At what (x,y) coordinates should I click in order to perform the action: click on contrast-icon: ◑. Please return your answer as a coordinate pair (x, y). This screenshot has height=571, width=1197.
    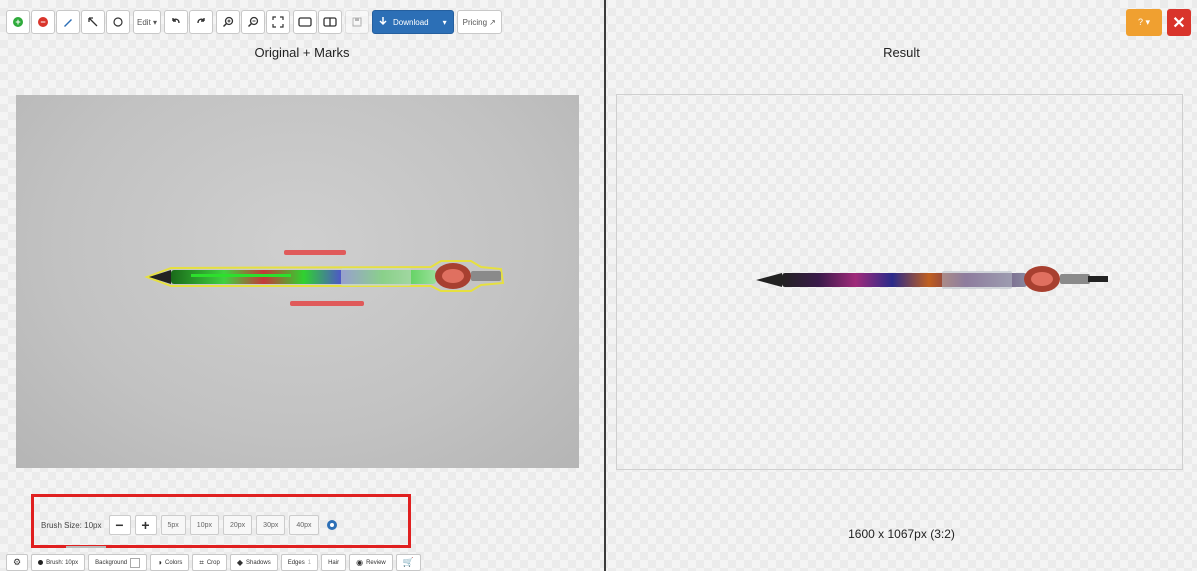
    Looking at the image, I should click on (159, 562).